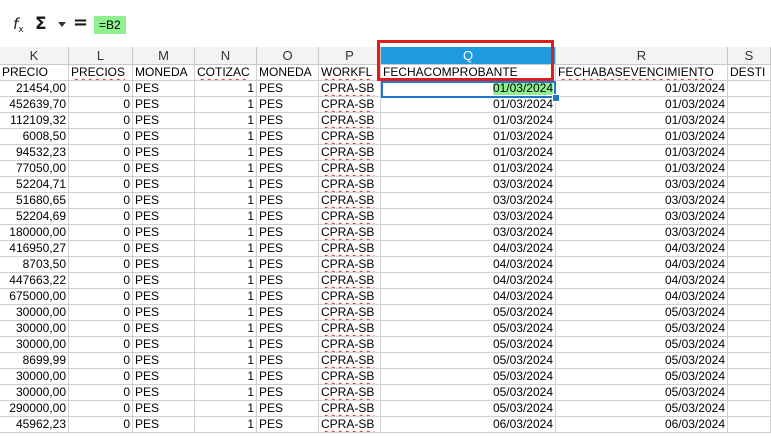 Image resolution: width=771 pixels, height=436 pixels. Describe the element at coordinates (34, 169) in the screenshot. I see `cell-precio: 77050,00` at that location.